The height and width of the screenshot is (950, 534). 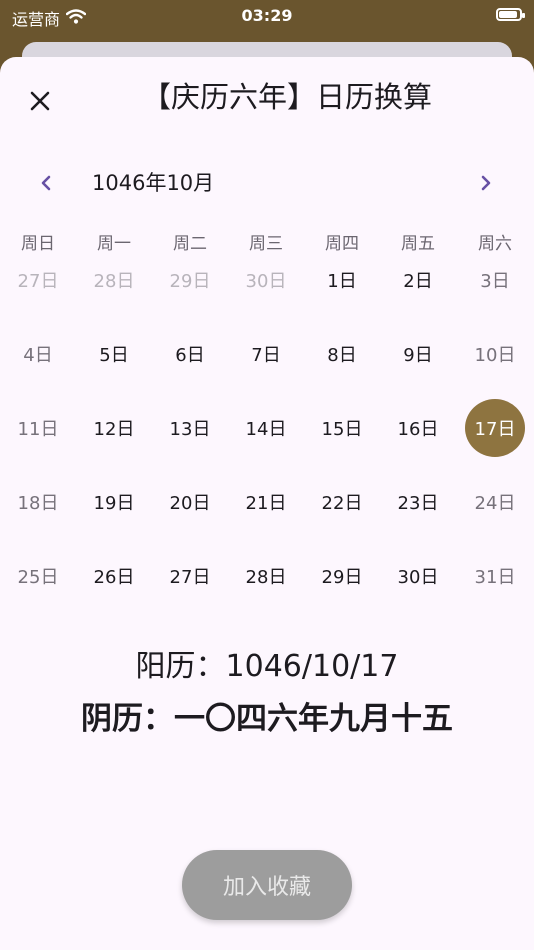 What do you see at coordinates (495, 280) in the screenshot?
I see `day-cell: 3日` at bounding box center [495, 280].